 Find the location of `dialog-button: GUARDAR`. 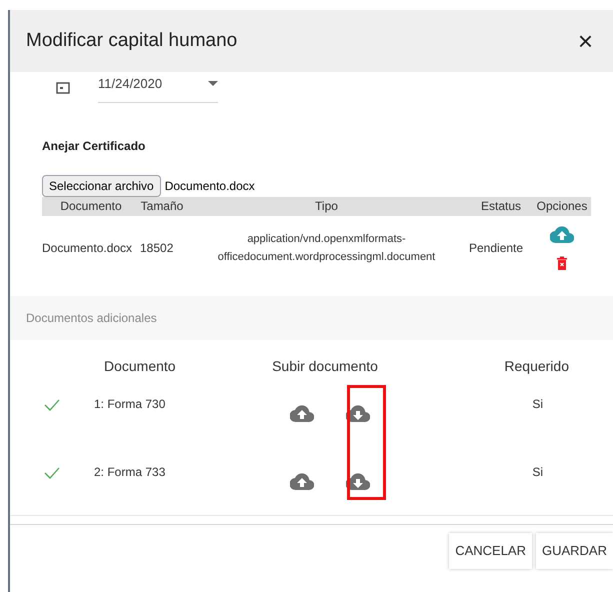

dialog-button: GUARDAR is located at coordinates (574, 550).